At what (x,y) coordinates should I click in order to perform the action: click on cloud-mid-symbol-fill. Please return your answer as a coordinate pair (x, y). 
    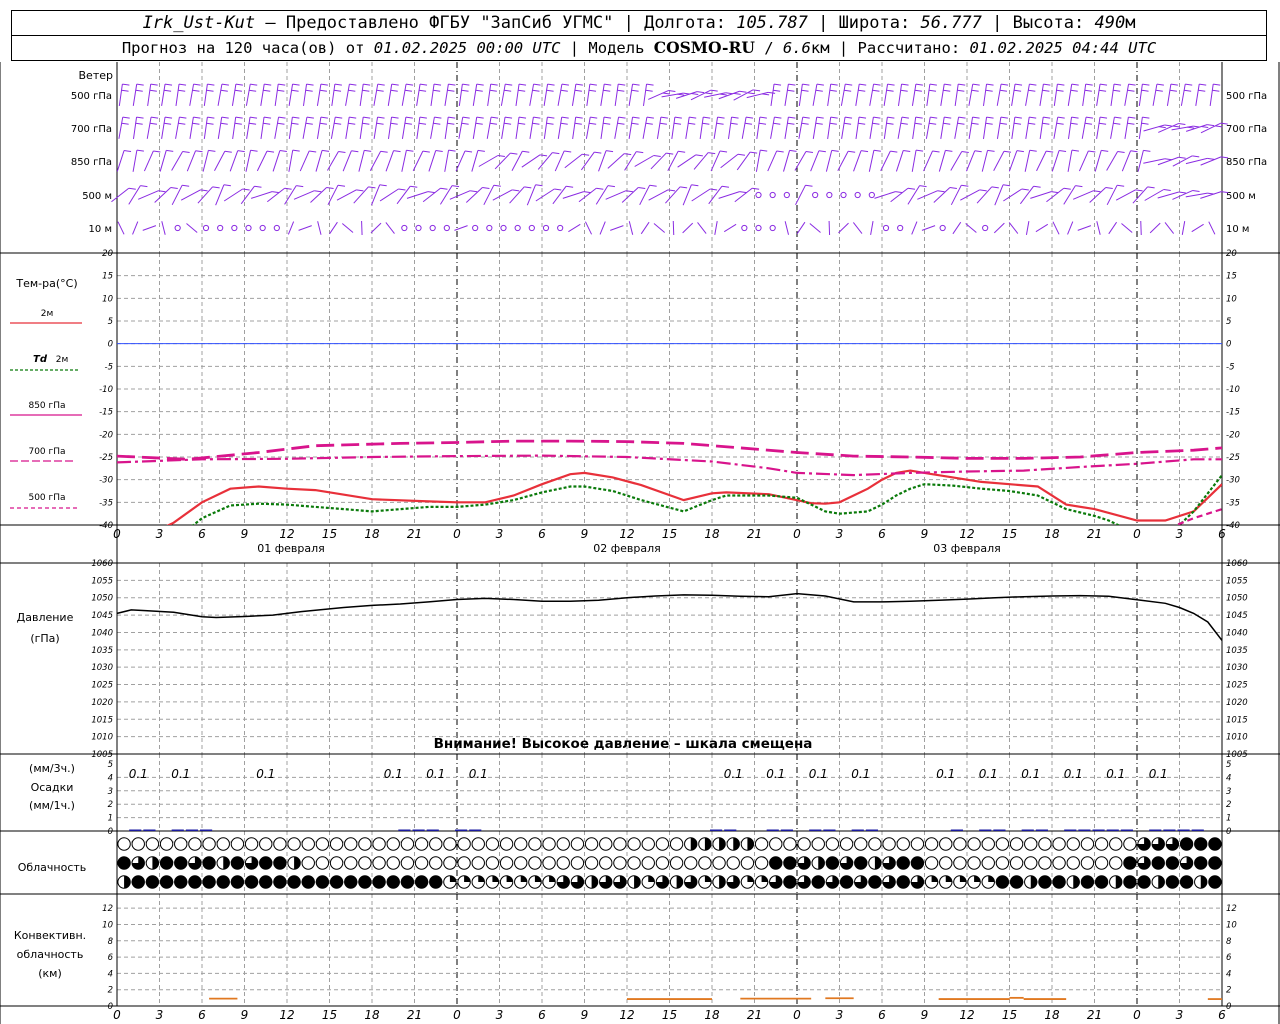
    Looking at the image, I should click on (878, 863).